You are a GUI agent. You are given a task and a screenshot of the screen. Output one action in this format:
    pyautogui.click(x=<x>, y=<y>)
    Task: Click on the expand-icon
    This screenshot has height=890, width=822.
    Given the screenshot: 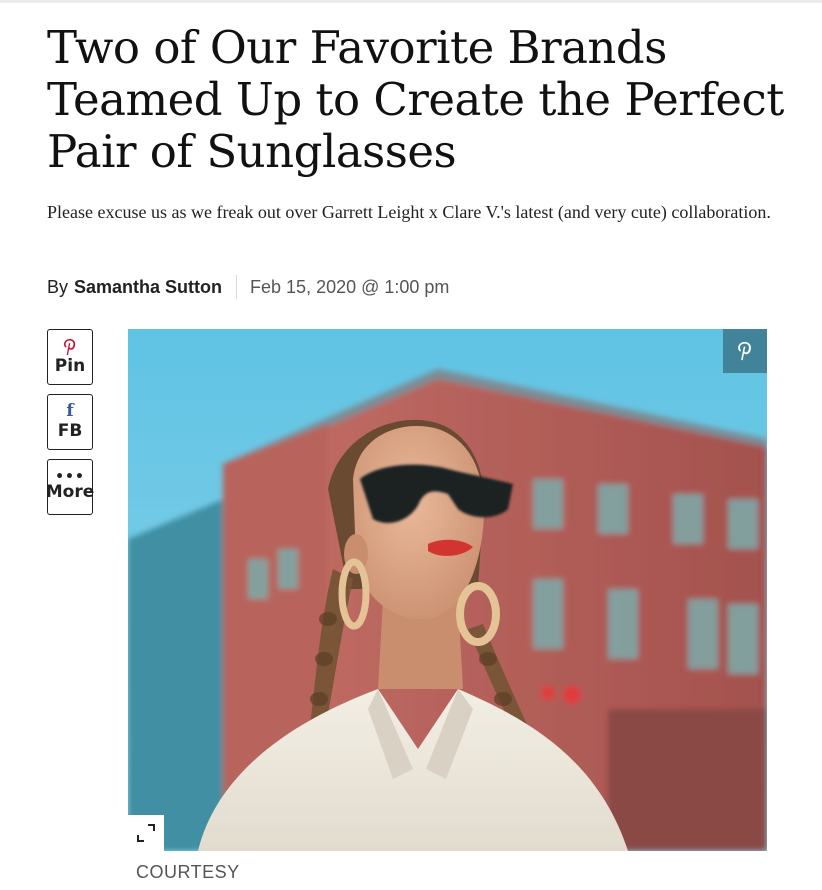 What is the action you would take?
    pyautogui.click(x=146, y=833)
    